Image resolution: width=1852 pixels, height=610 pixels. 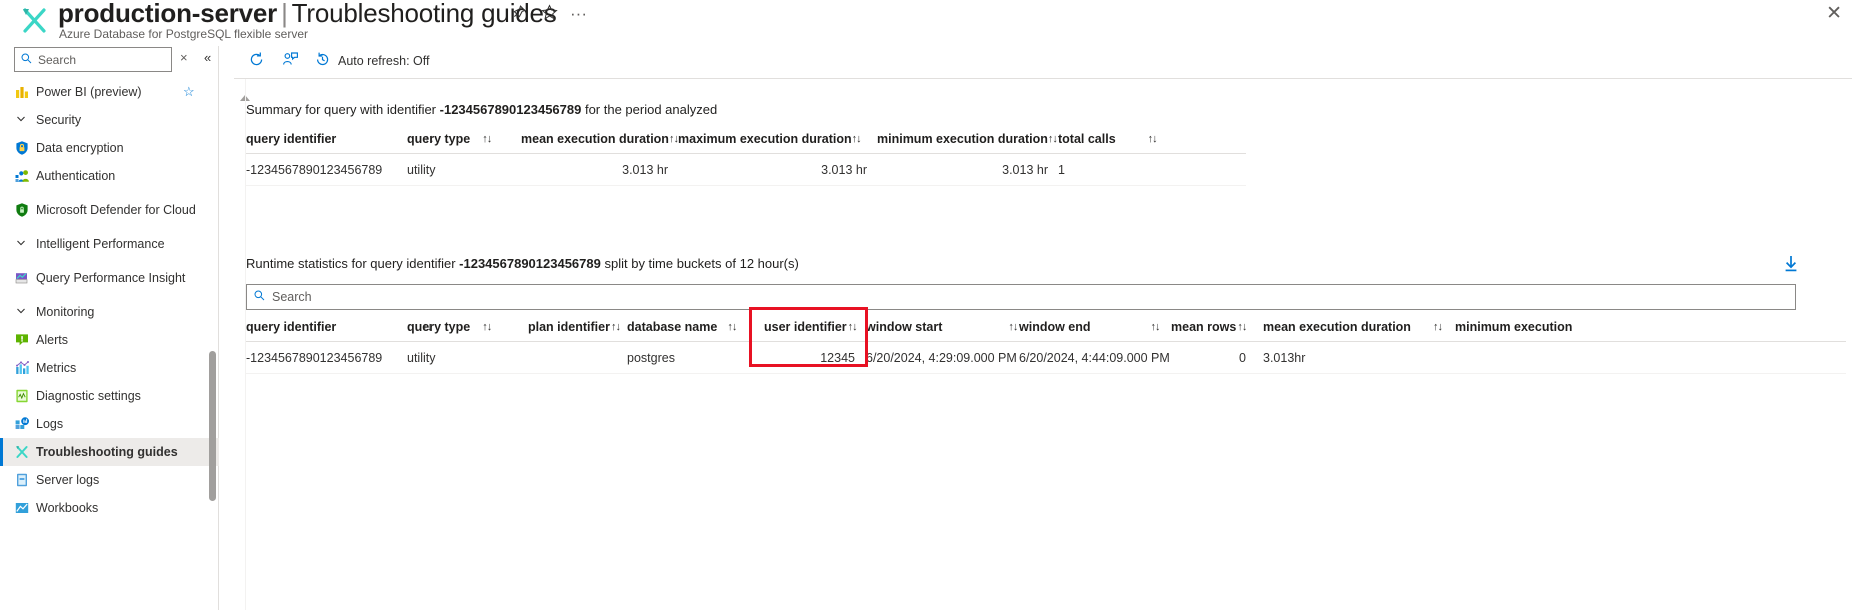 What do you see at coordinates (322, 61) in the screenshot?
I see `clock-history-icon` at bounding box center [322, 61].